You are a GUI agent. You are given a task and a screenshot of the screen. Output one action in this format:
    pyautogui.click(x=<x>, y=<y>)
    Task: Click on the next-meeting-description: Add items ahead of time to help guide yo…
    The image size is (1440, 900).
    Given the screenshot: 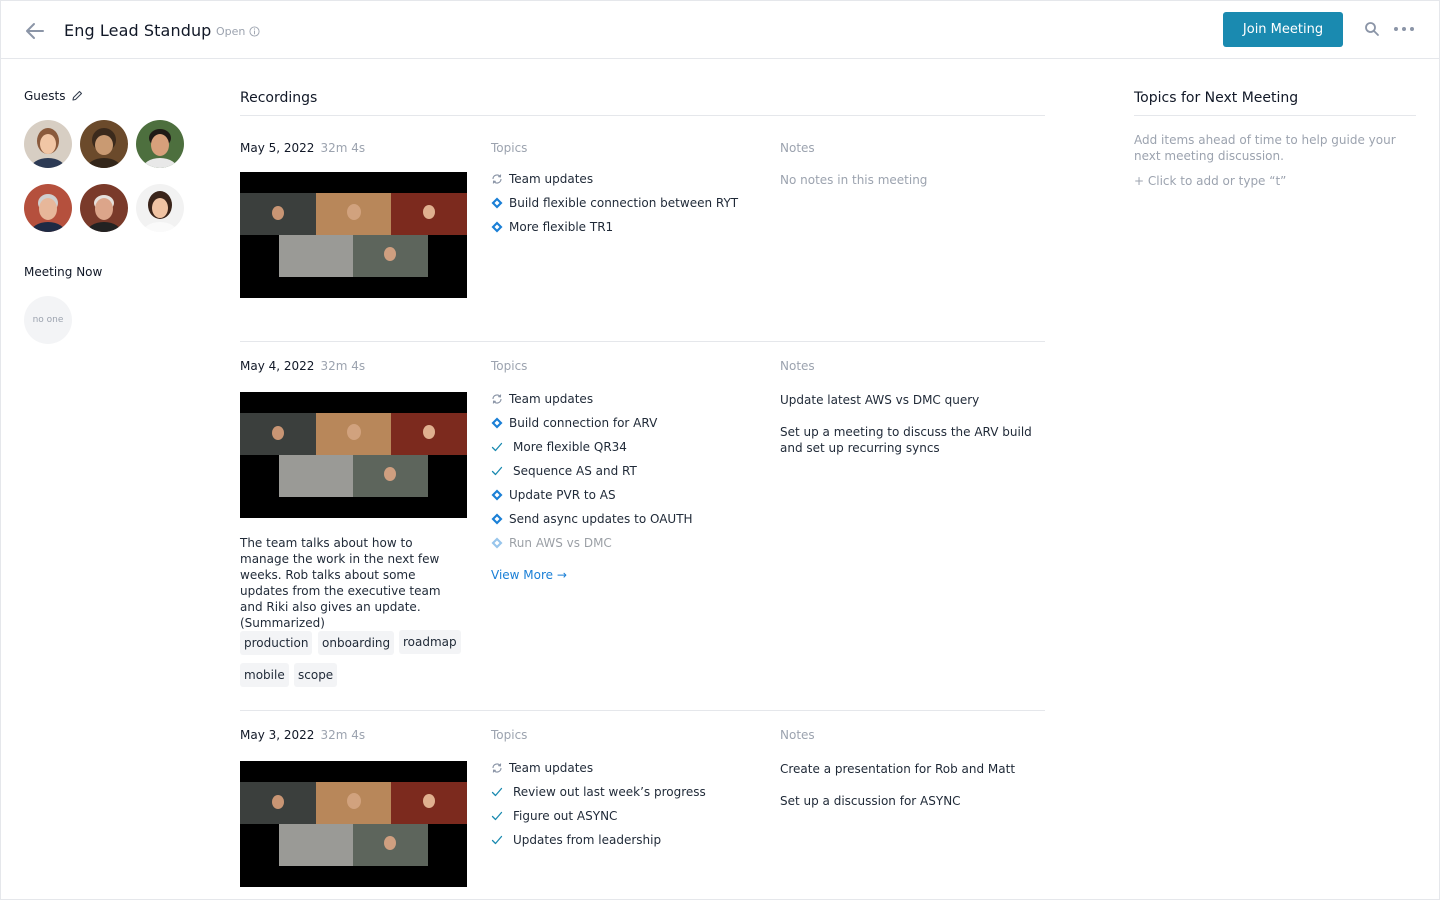 What is the action you would take?
    pyautogui.click(x=1265, y=148)
    